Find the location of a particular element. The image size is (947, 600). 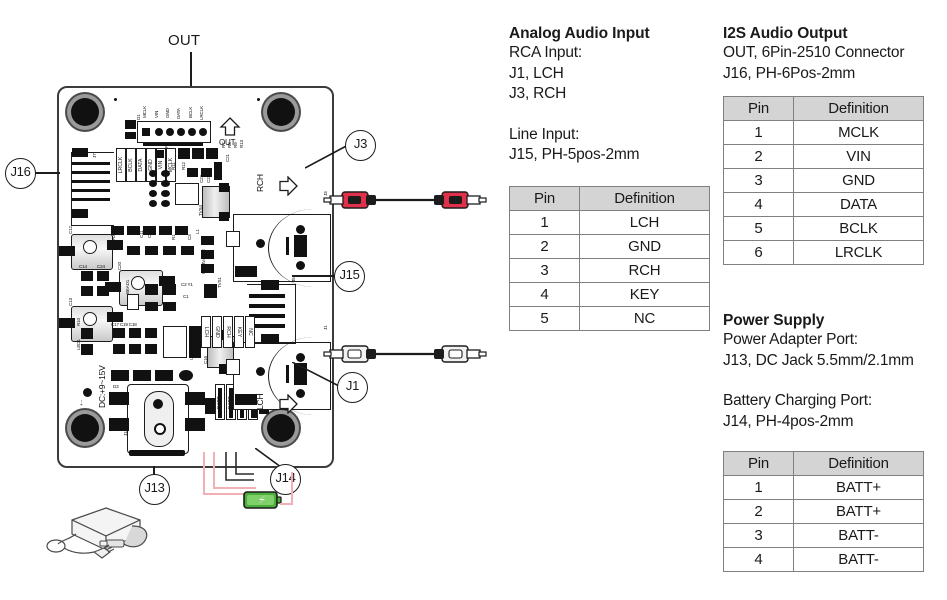

i2s-line-1: J16, PH-6Pos-2mm is located at coordinates (789, 73).